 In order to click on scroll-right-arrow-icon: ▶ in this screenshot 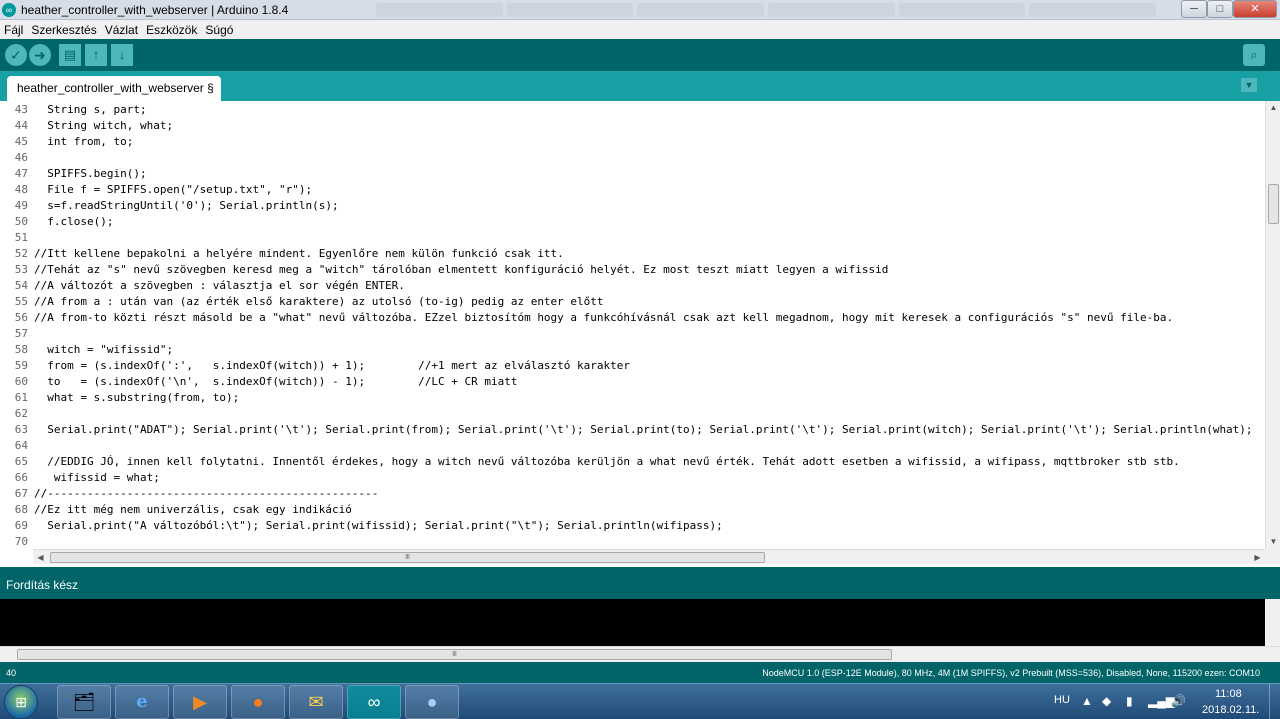, I will do `click(1257, 557)`.